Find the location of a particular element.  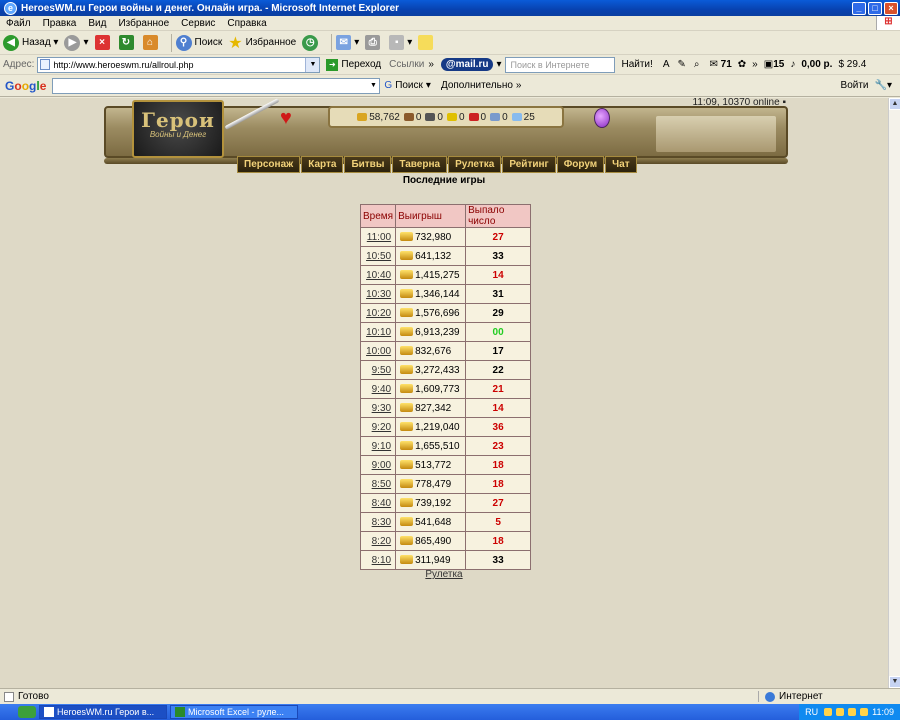

flower-icon: ✿ is located at coordinates (742, 64).